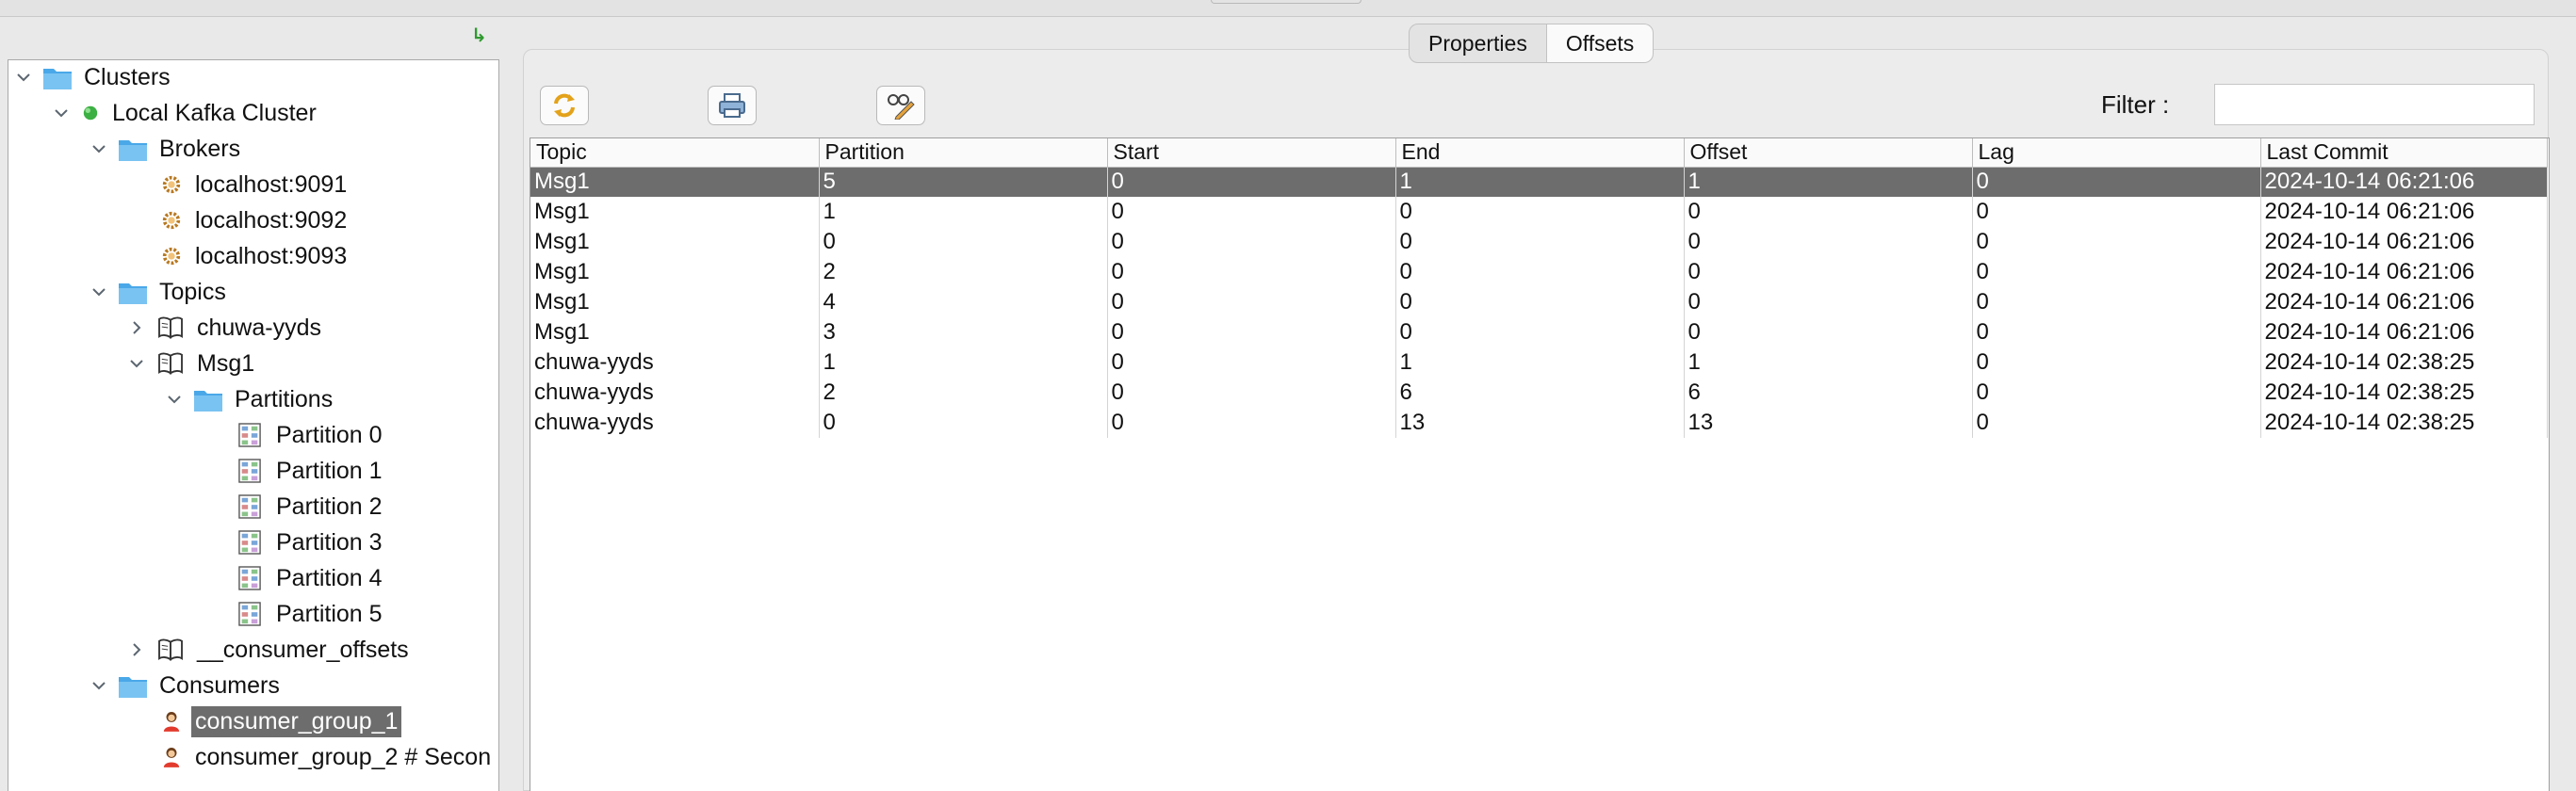 The width and height of the screenshot is (2576, 791). Describe the element at coordinates (271, 220) in the screenshot. I see `tree-label: localhost:9092` at that location.